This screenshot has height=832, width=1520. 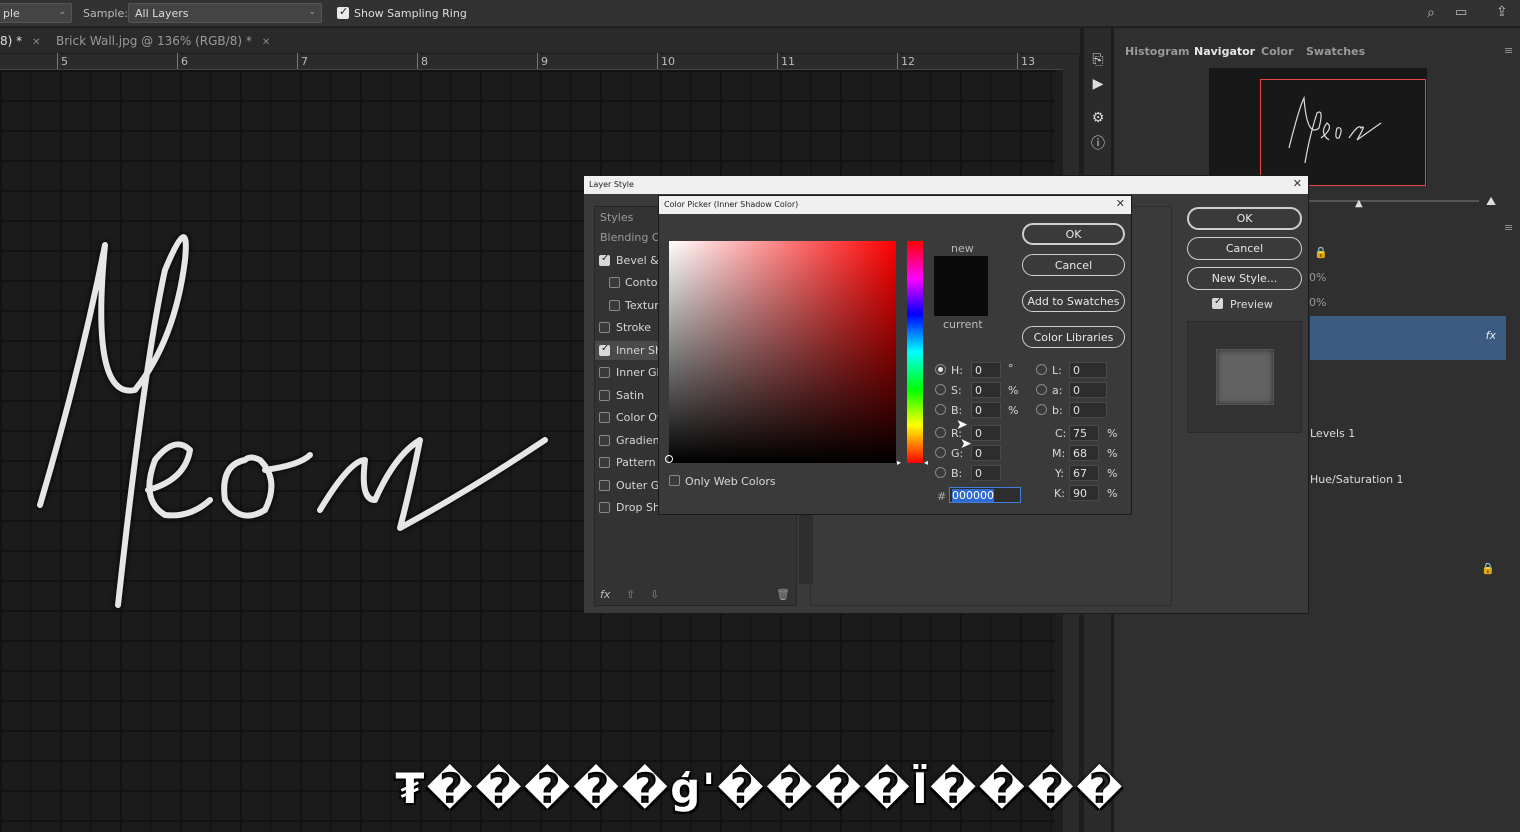 I want to click on red-input: 0, so click(x=986, y=433).